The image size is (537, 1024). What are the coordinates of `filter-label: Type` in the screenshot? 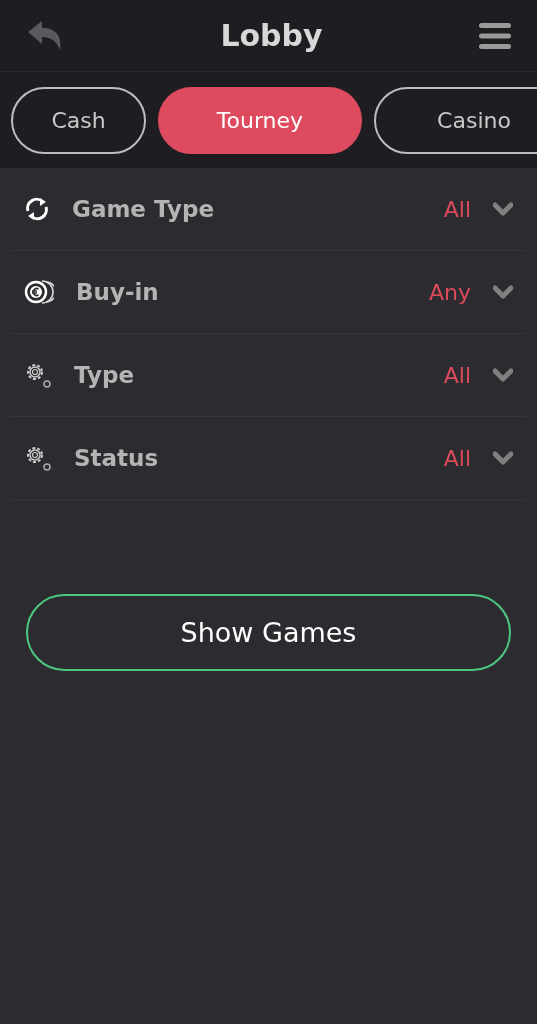 It's located at (104, 375).